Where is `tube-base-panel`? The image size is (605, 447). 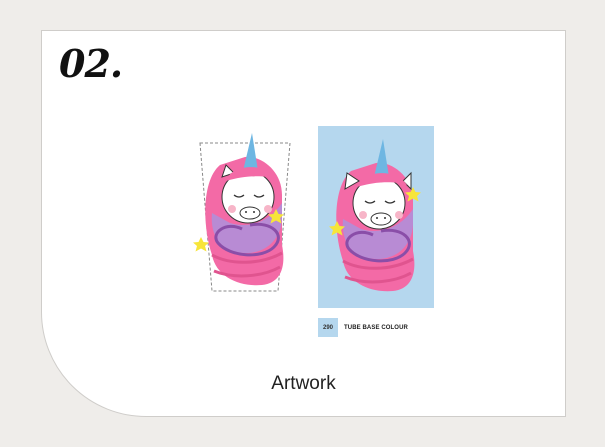
tube-base-panel is located at coordinates (376, 217).